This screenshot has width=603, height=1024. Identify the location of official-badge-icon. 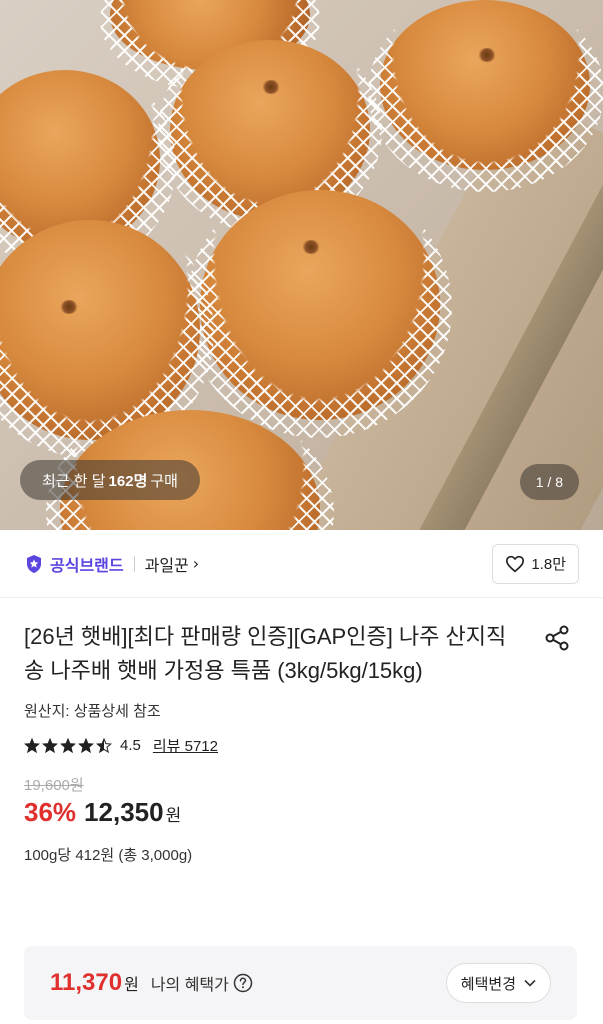
(34, 563).